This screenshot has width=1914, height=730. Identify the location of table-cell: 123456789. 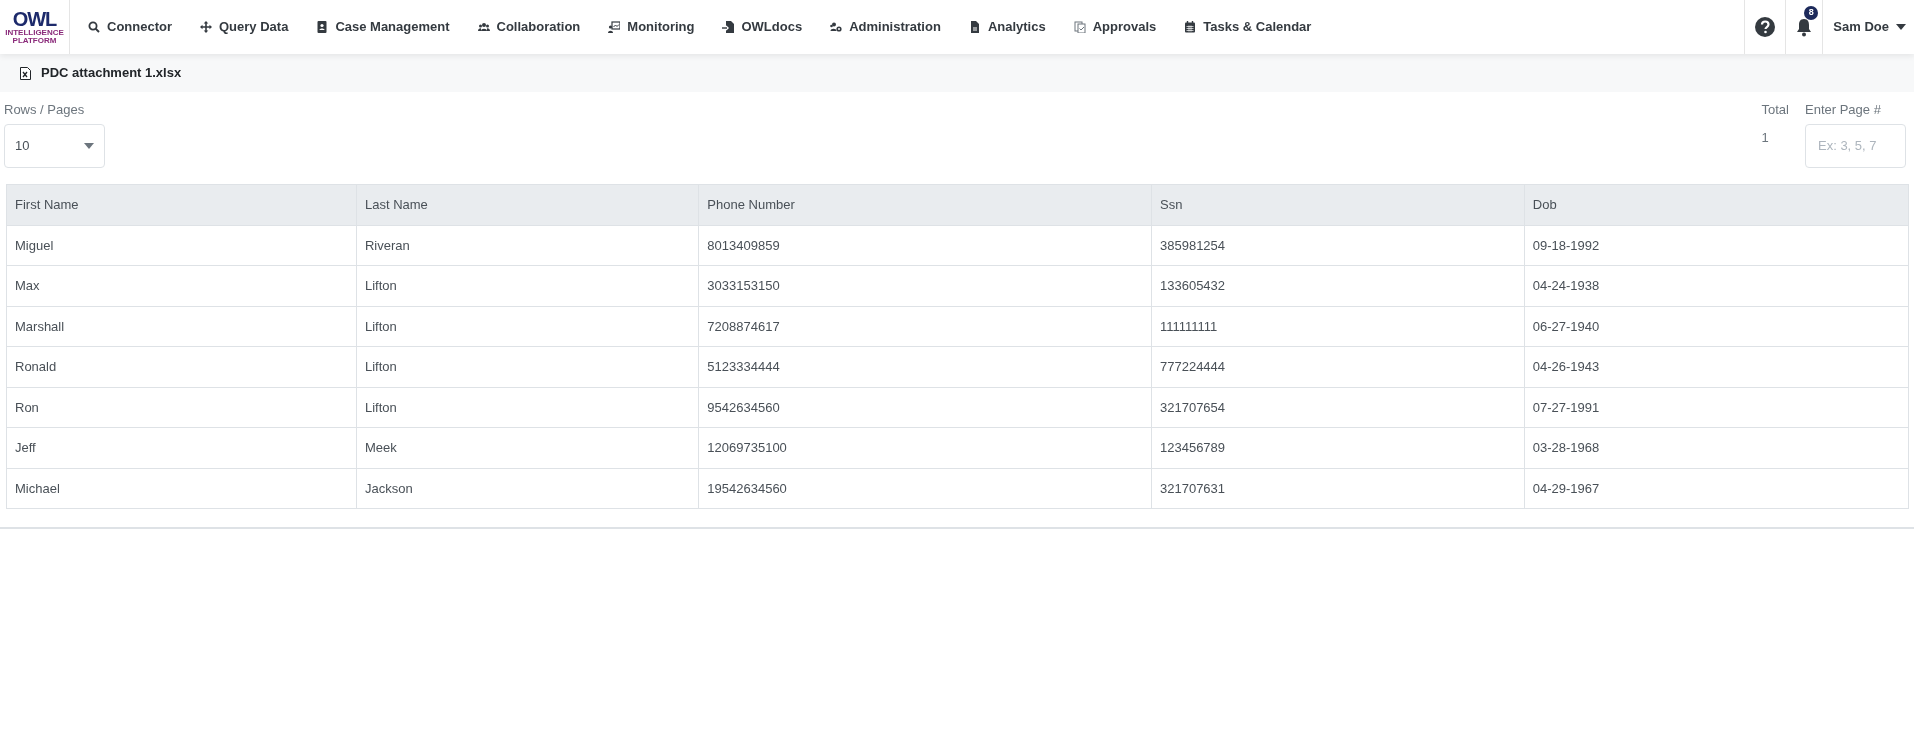
(1338, 447).